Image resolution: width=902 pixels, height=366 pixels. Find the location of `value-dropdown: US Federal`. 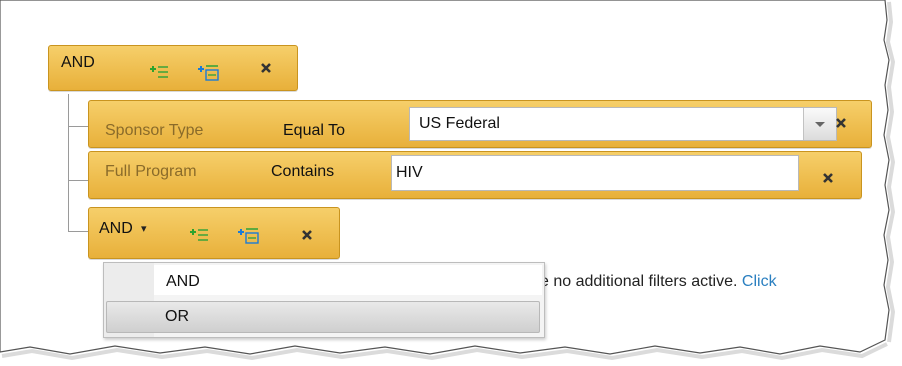

value-dropdown: US Federal is located at coordinates (623, 124).